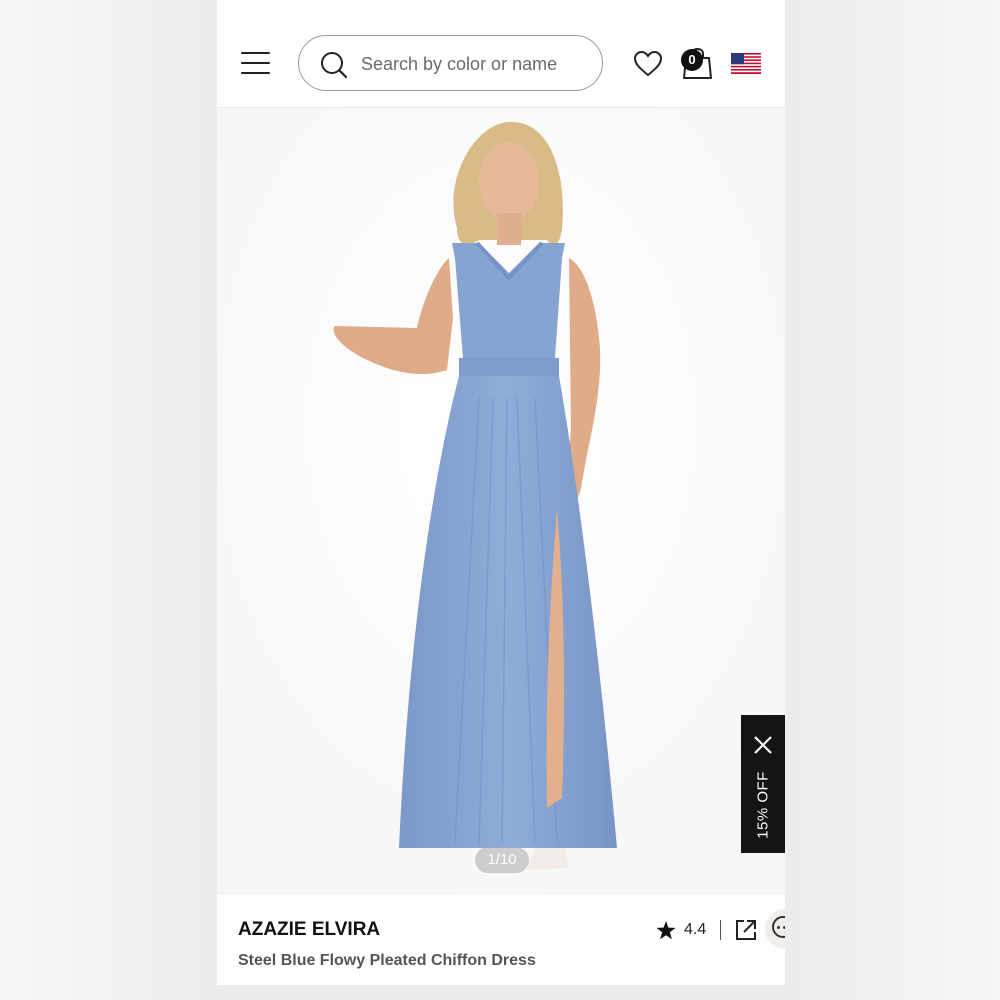  I want to click on search-bar, so click(450, 63).